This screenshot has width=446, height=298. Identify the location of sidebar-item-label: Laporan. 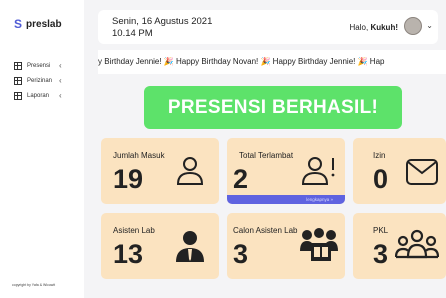
(38, 95).